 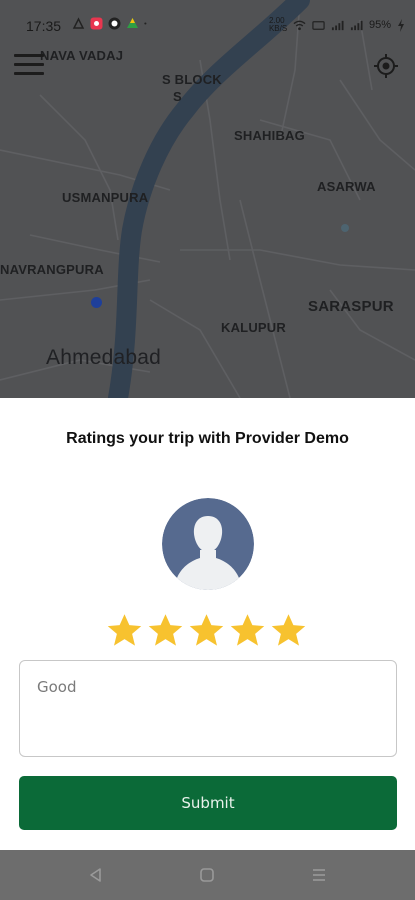 I want to click on status-right-icons: 2.00 KB/S 95%, so click(x=337, y=25).